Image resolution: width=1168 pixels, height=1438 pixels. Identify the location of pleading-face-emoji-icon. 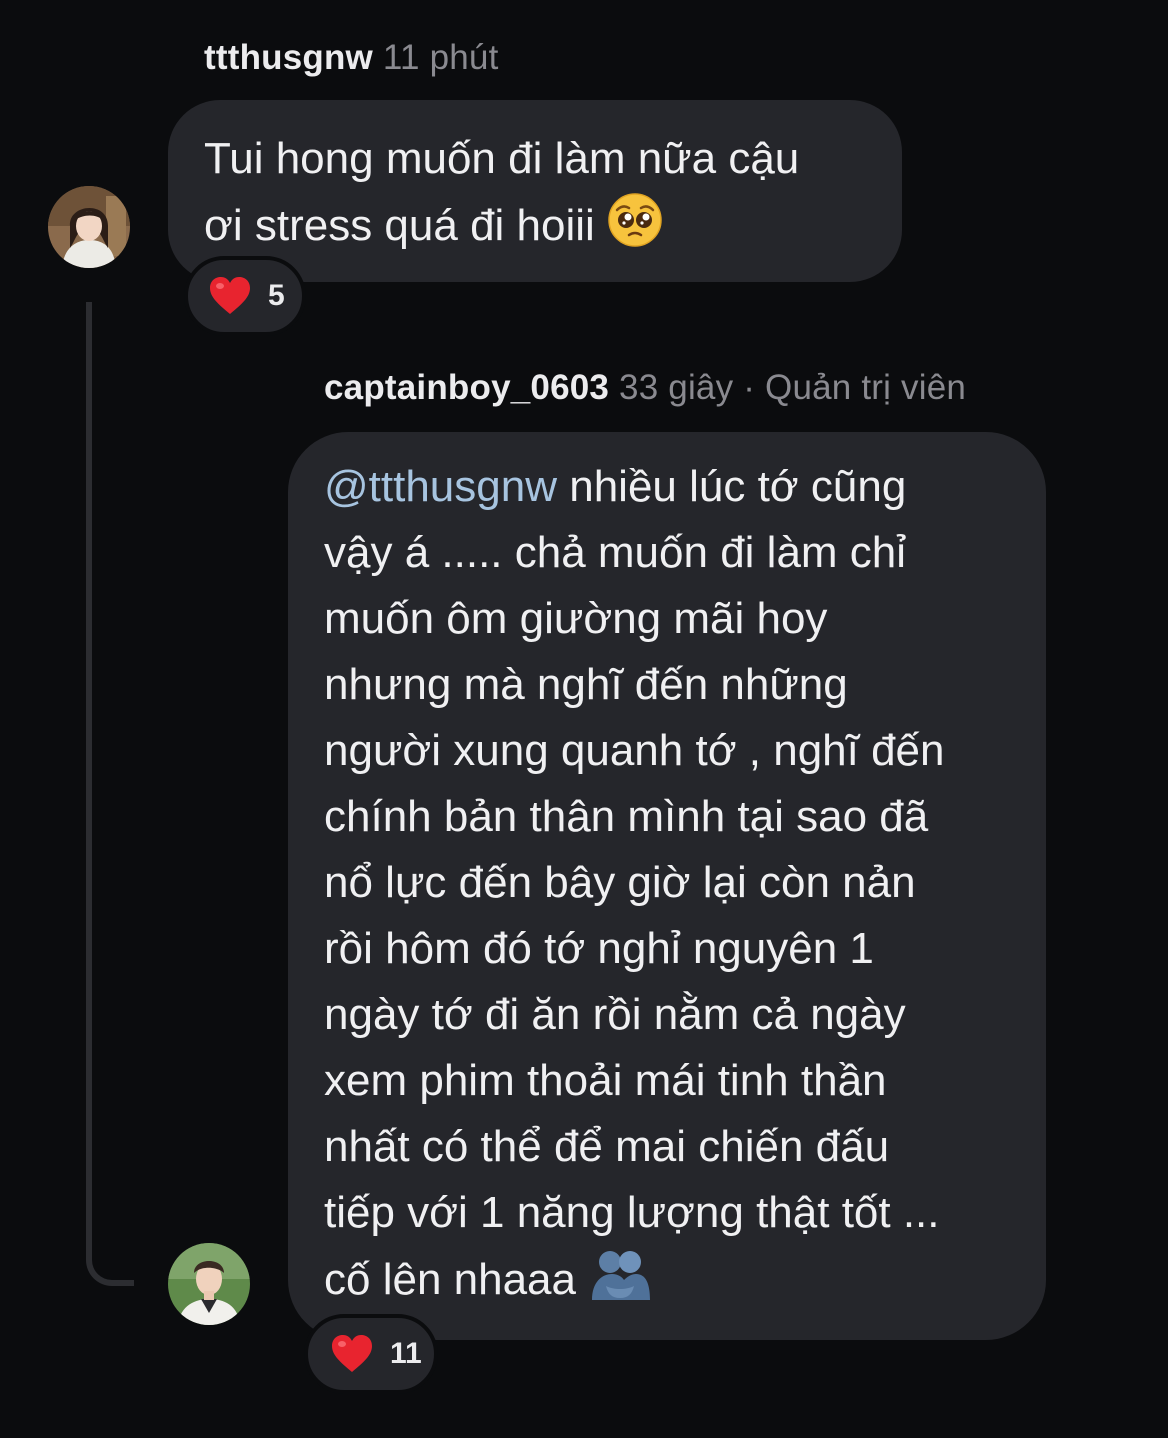
(635, 229).